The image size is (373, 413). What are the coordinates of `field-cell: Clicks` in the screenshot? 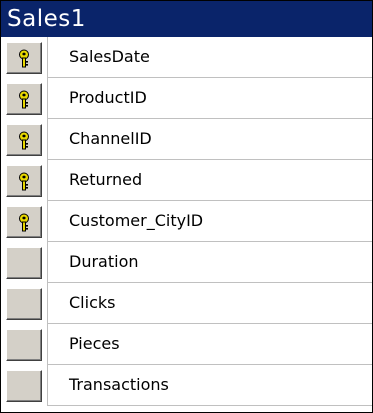 It's located at (209, 303).